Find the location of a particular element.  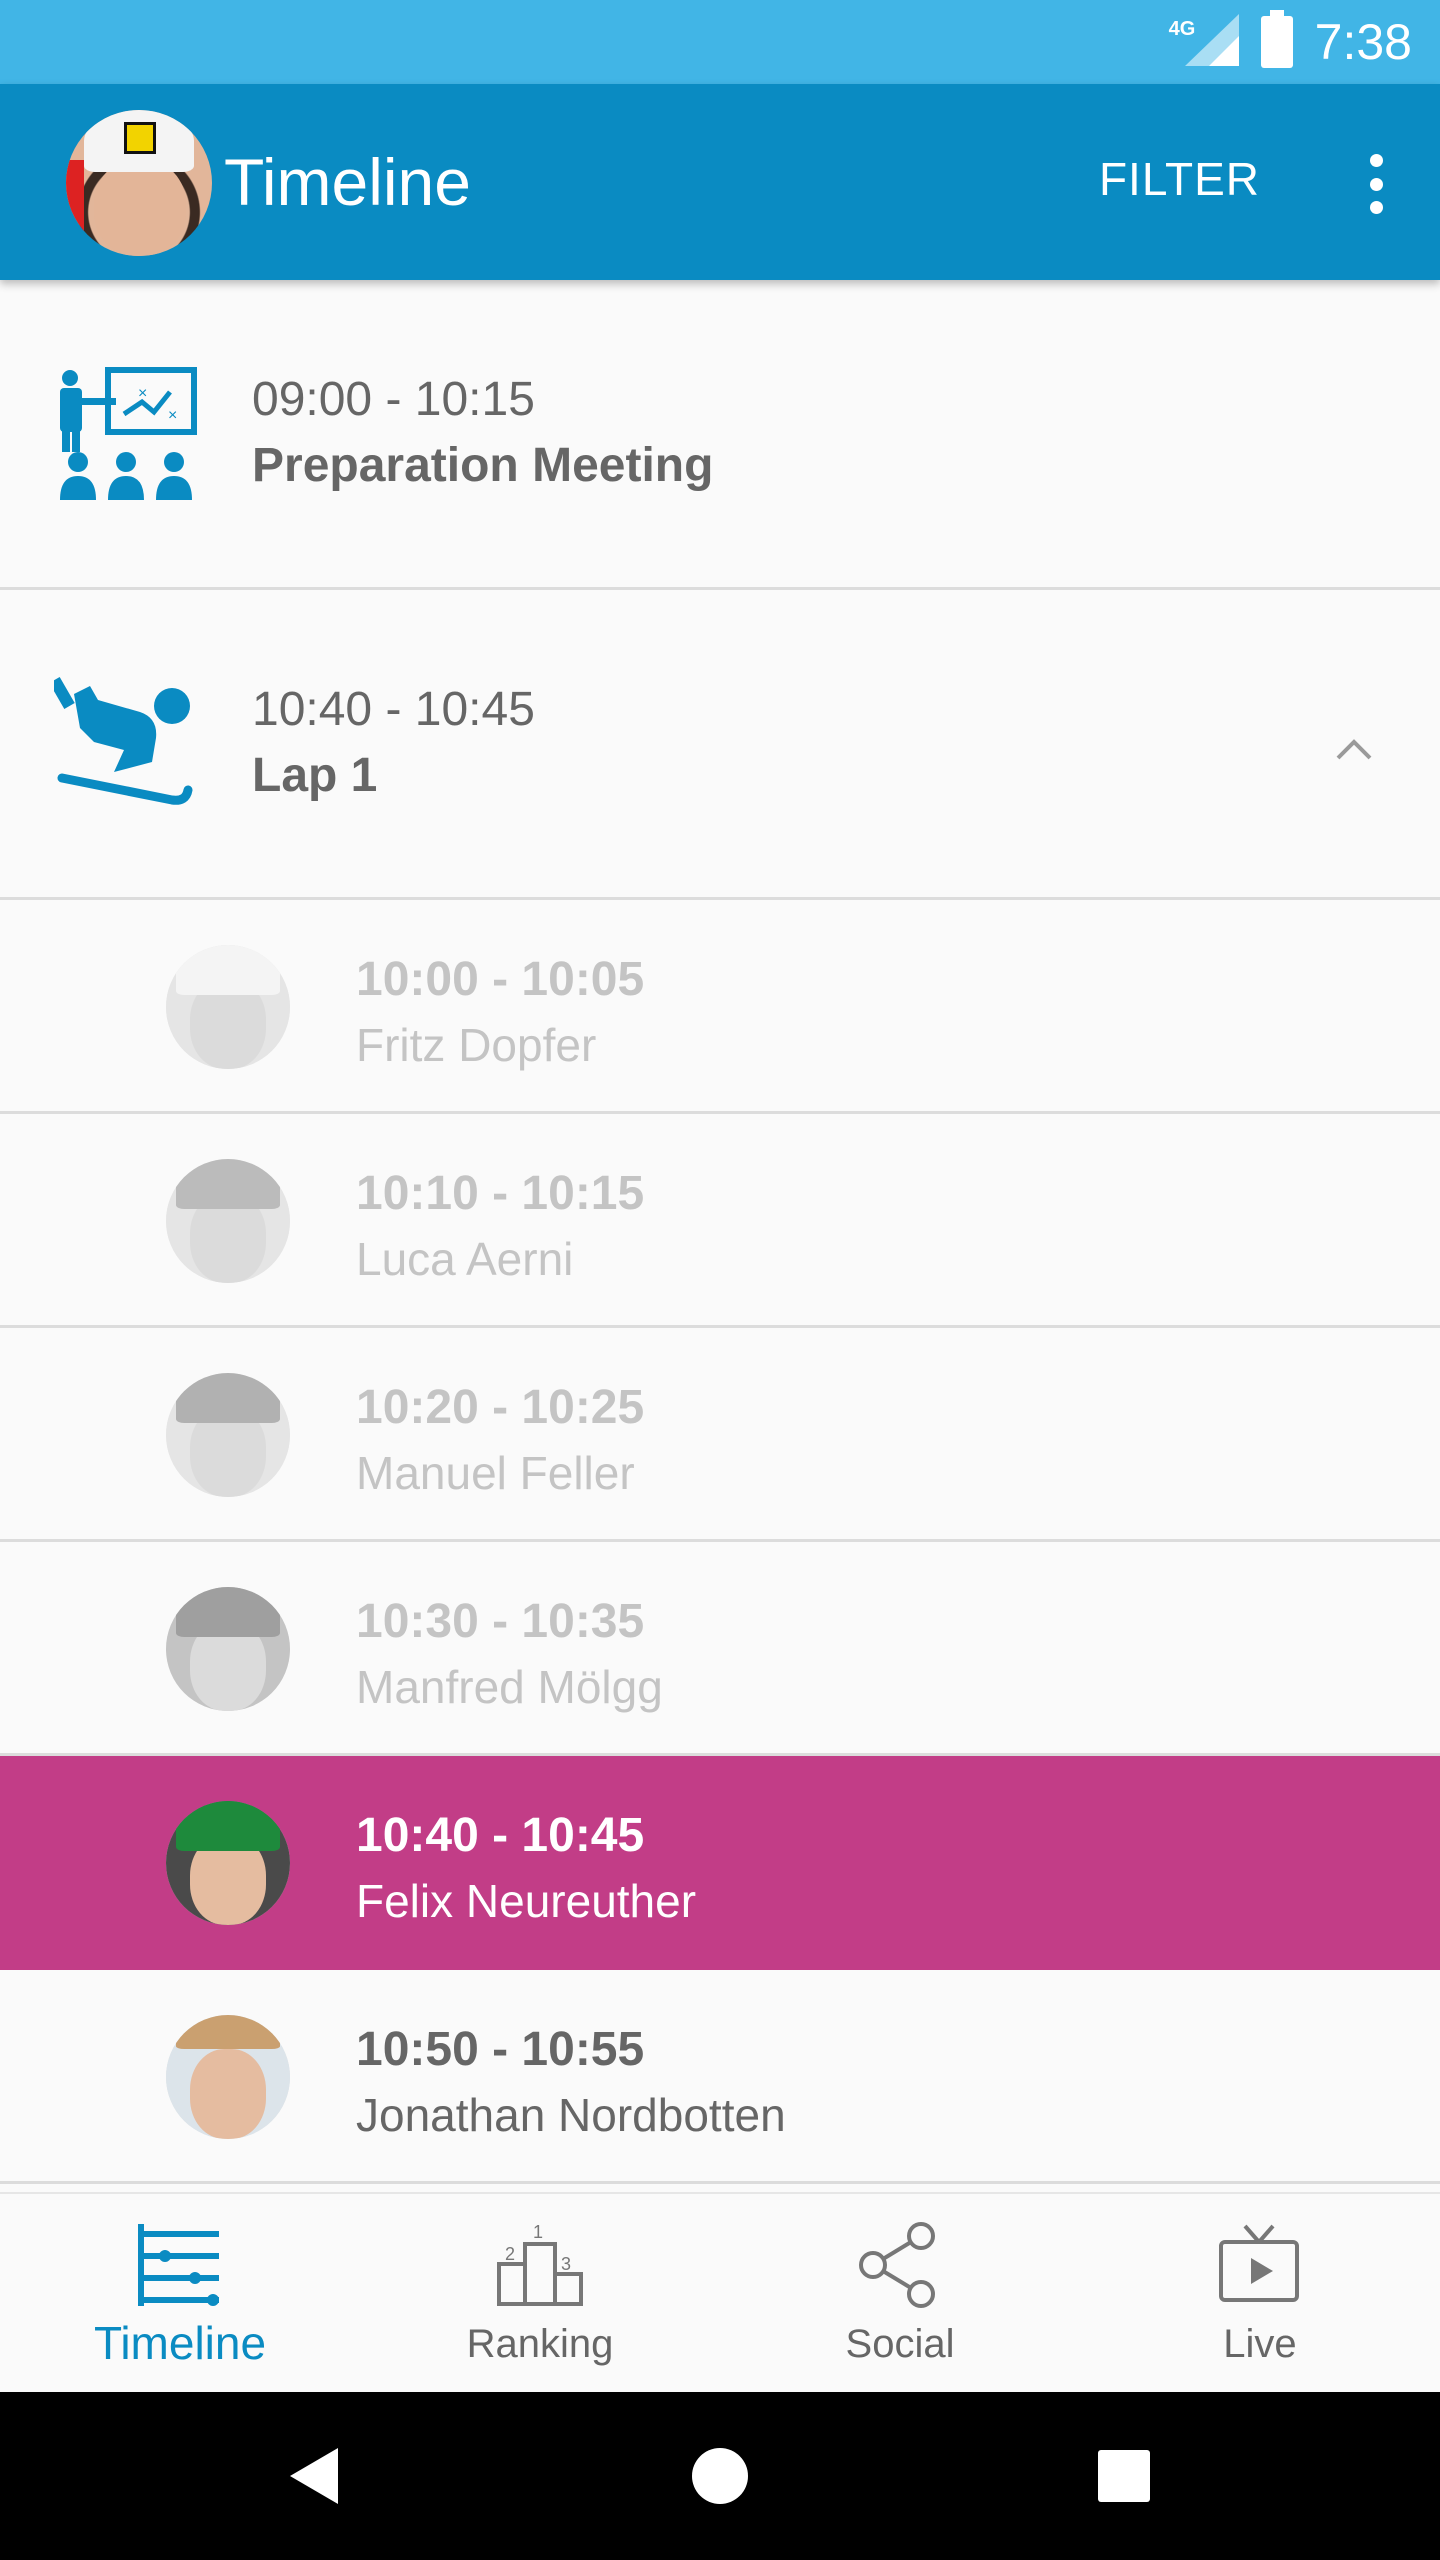

back-icon is located at coordinates (314, 2476).